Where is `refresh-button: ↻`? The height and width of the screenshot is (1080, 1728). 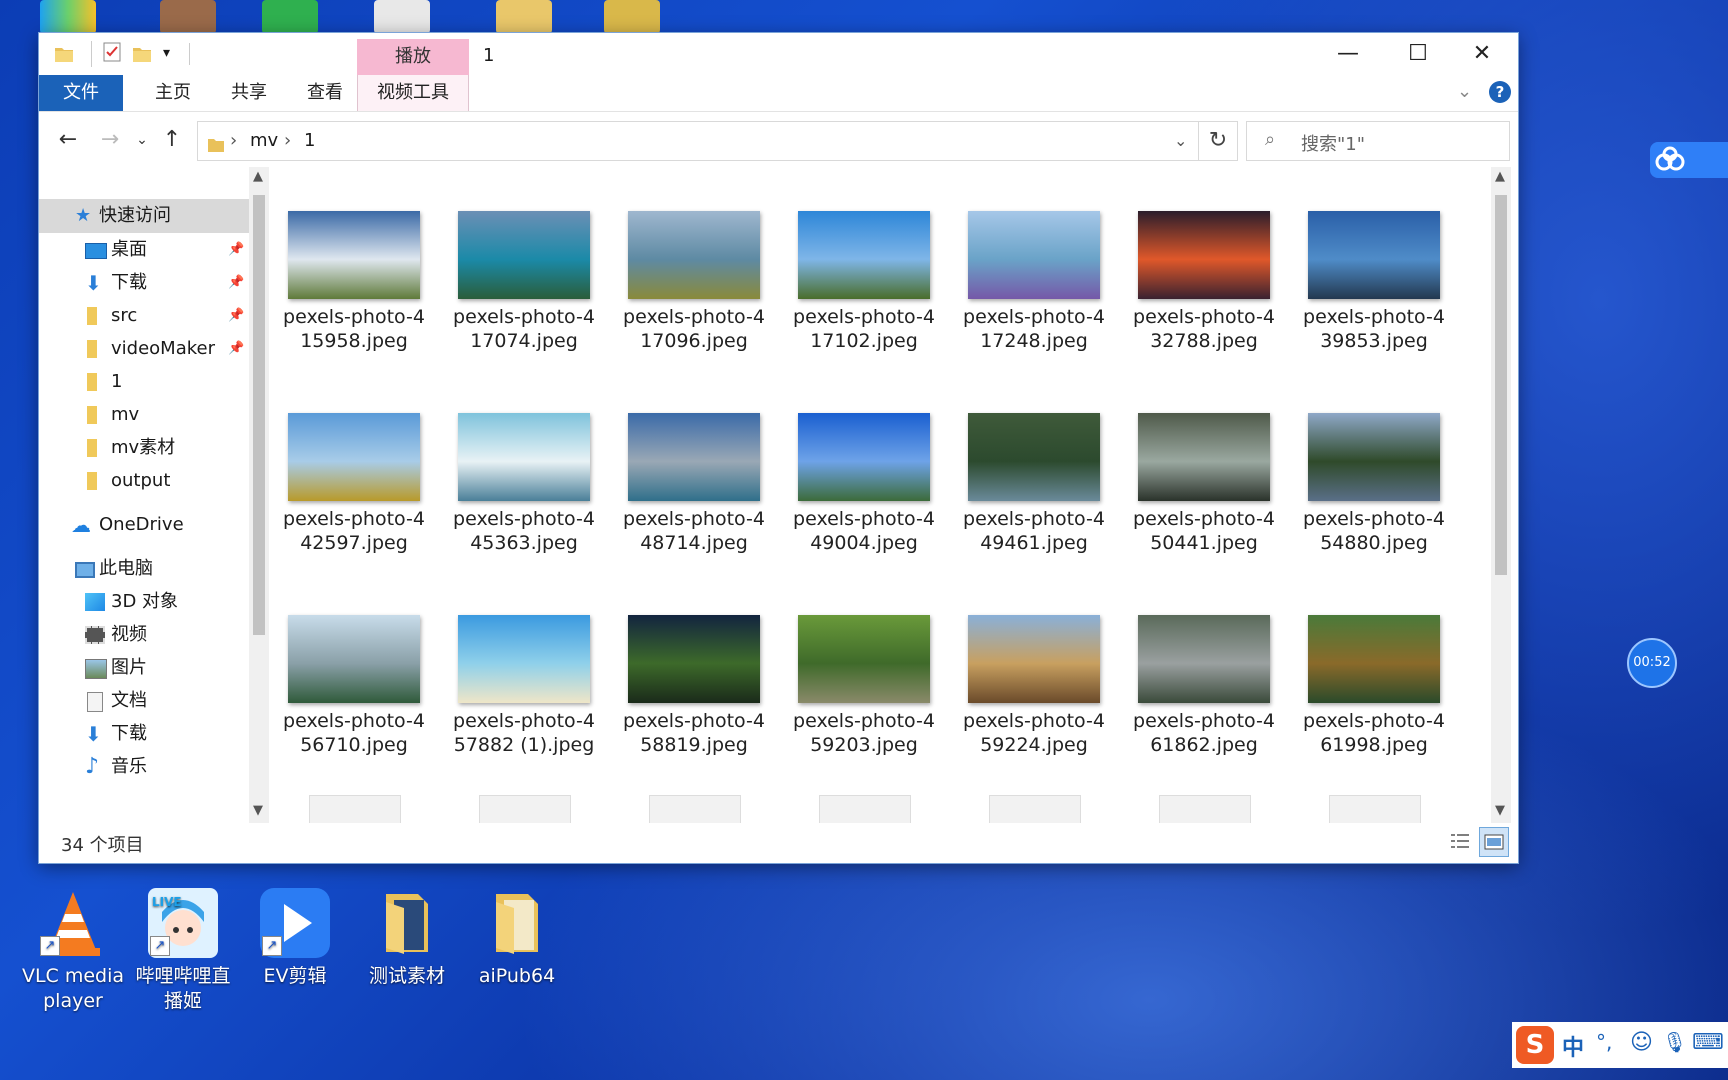 refresh-button: ↻ is located at coordinates (1218, 141).